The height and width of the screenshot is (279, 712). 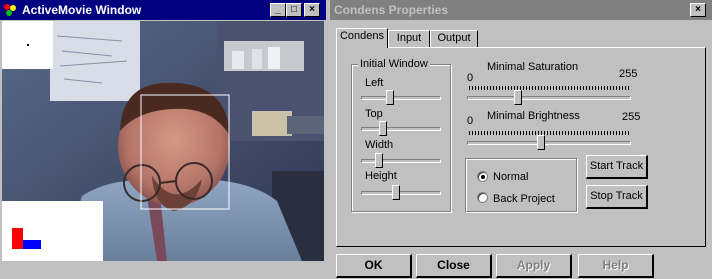 What do you see at coordinates (549, 98) in the screenshot?
I see `saturation-slider` at bounding box center [549, 98].